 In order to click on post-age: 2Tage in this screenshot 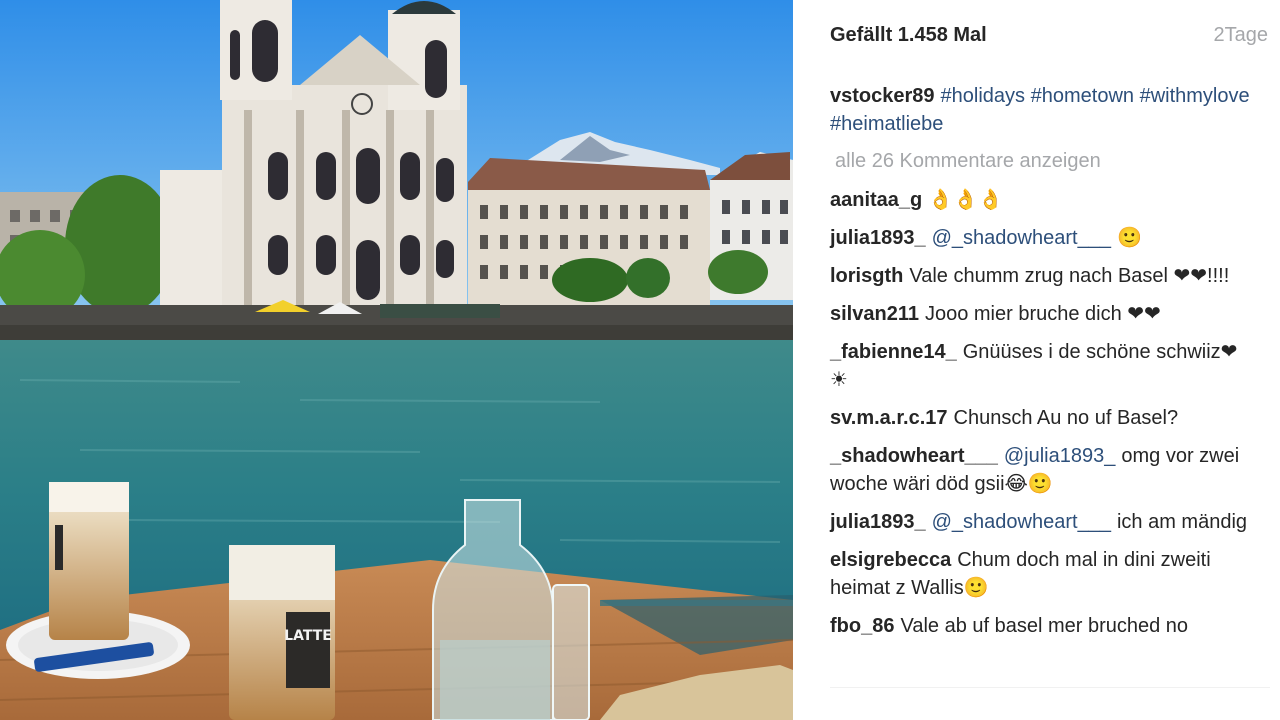, I will do `click(1241, 35)`.